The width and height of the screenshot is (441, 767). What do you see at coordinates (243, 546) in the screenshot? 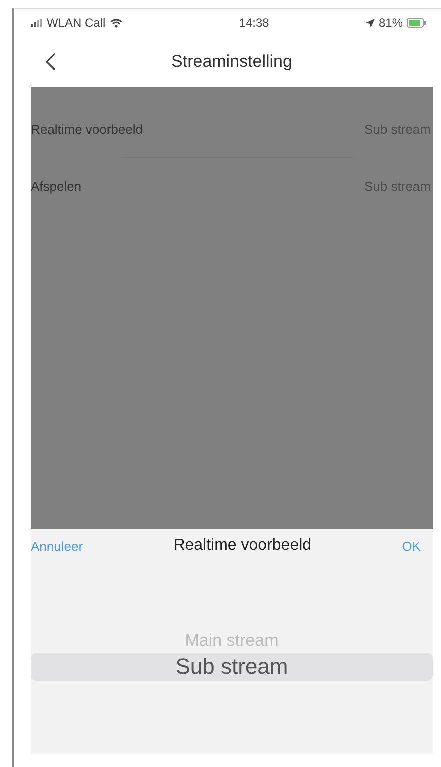
I see `picker-title: Realtime voorbeeld` at bounding box center [243, 546].